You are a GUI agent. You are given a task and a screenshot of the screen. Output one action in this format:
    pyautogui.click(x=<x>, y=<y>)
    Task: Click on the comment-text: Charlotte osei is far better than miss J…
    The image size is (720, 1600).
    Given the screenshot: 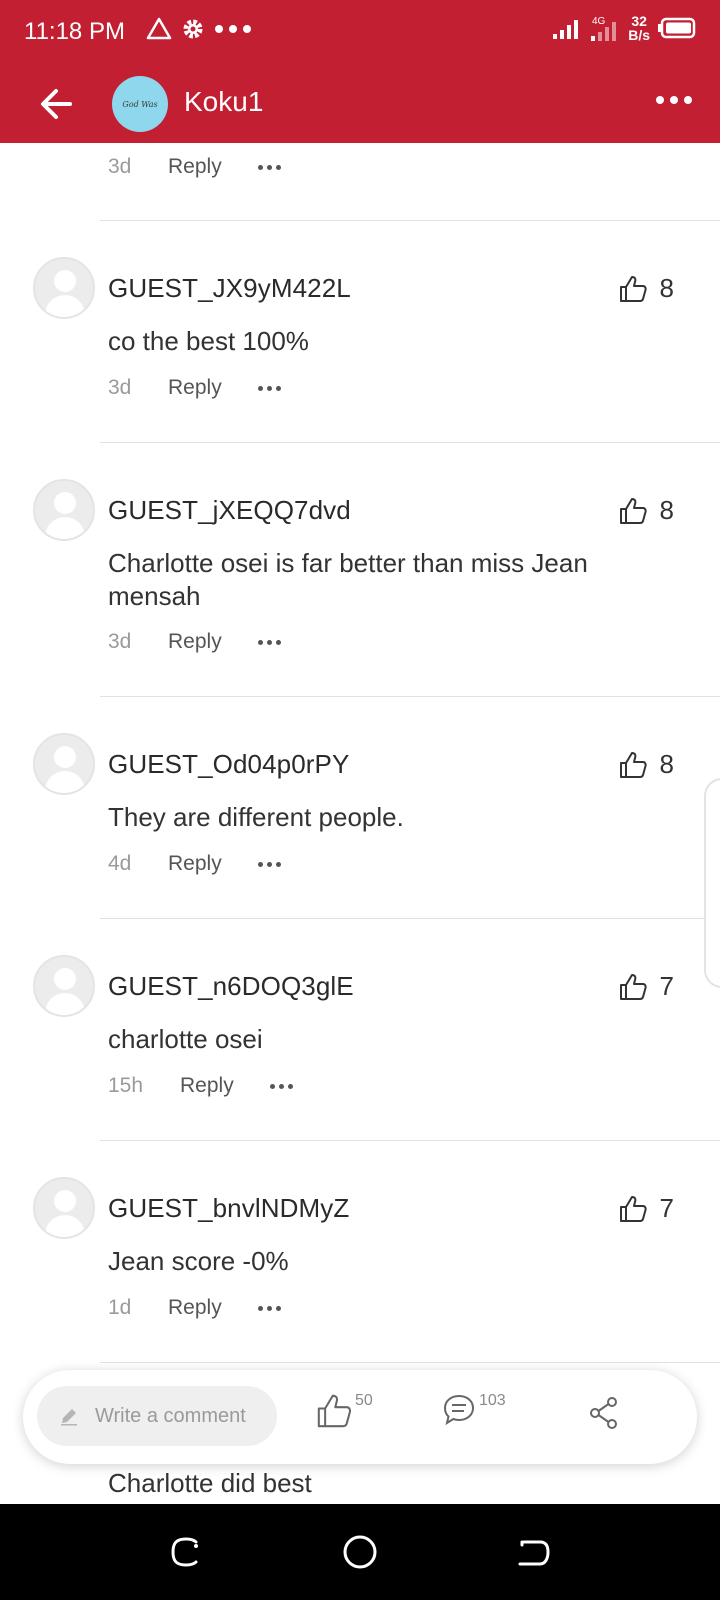 What is the action you would take?
    pyautogui.click(x=348, y=579)
    